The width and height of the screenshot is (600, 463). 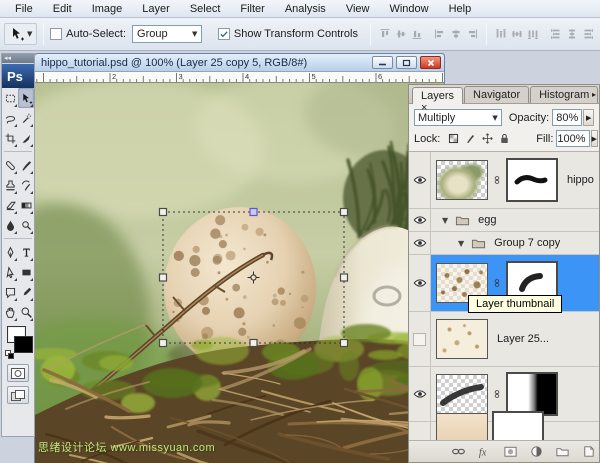 I want to click on menu-file: File, so click(x=24, y=9).